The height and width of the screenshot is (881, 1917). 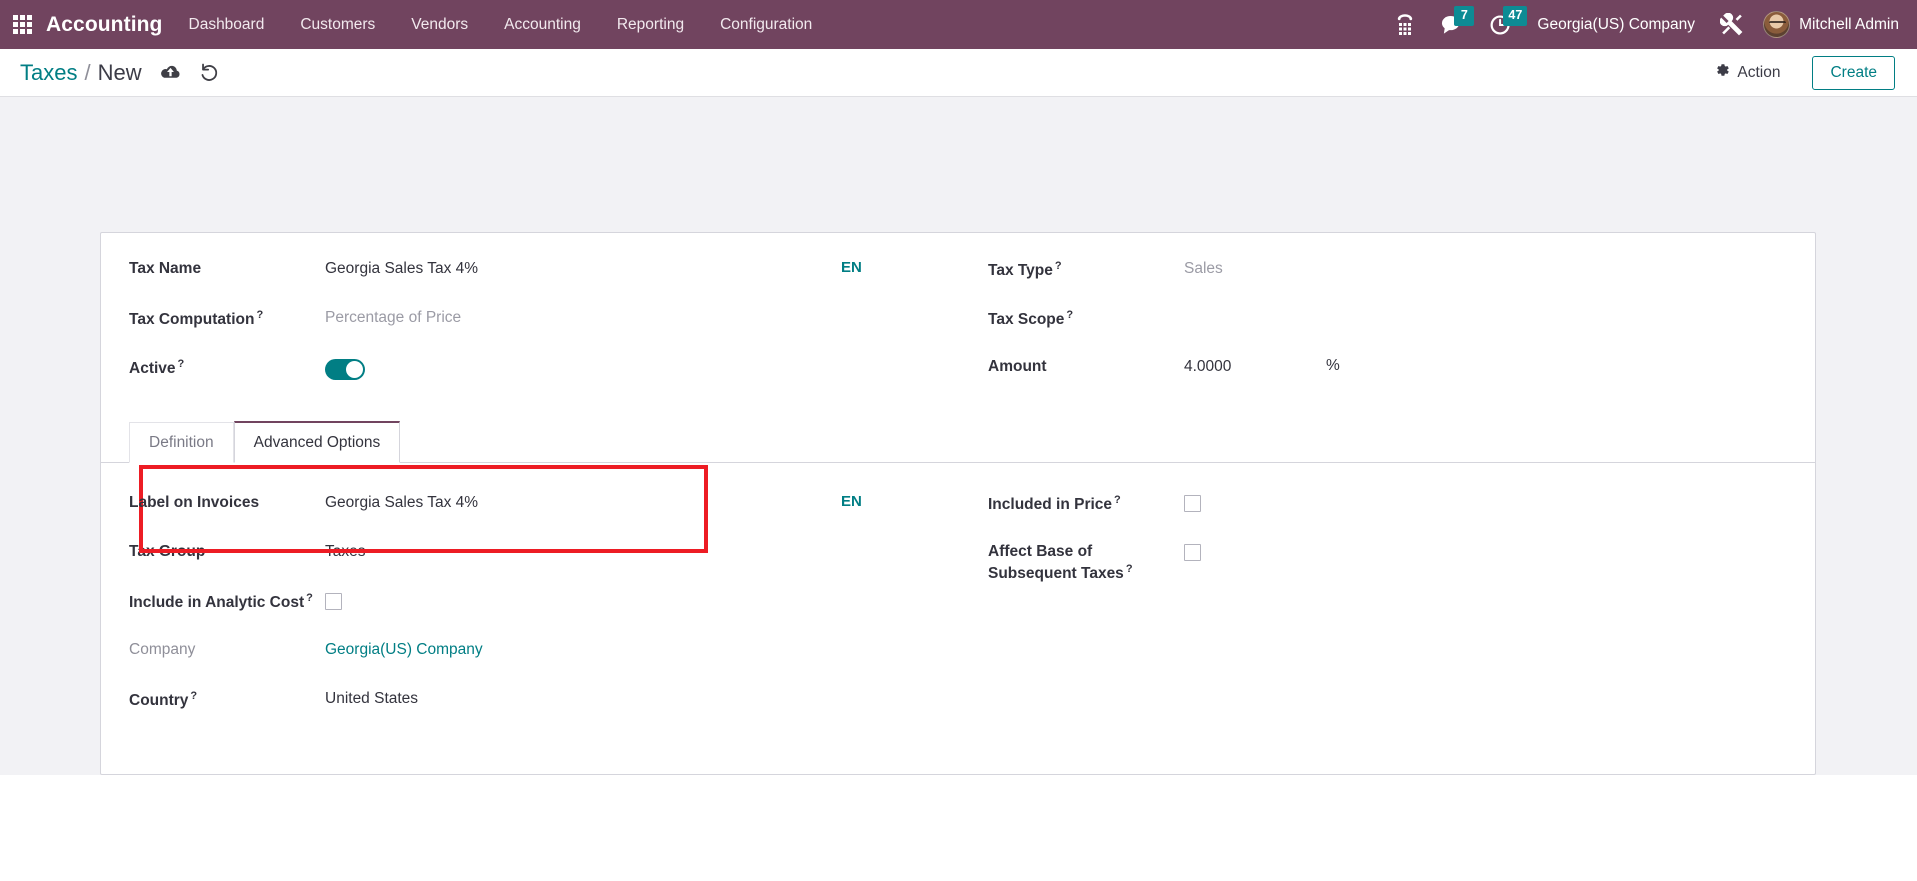 I want to click on page-footer-area, so click(x=958, y=852).